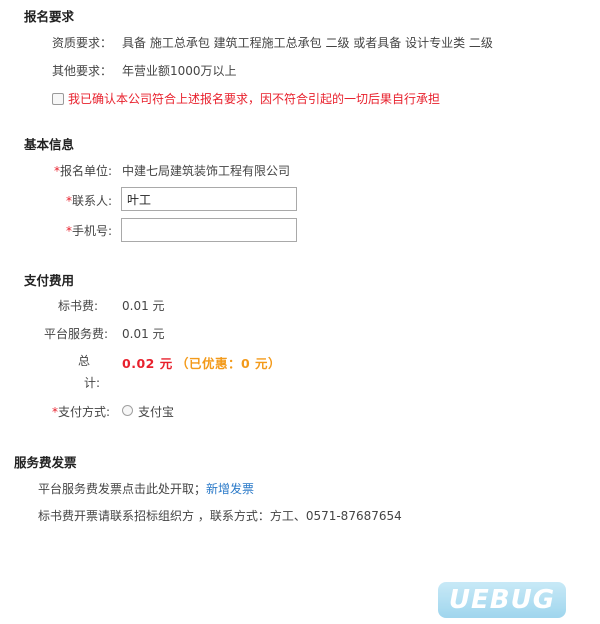  What do you see at coordinates (83, 412) in the screenshot?
I see `payment-method-label-text: 支付方式:` at bounding box center [83, 412].